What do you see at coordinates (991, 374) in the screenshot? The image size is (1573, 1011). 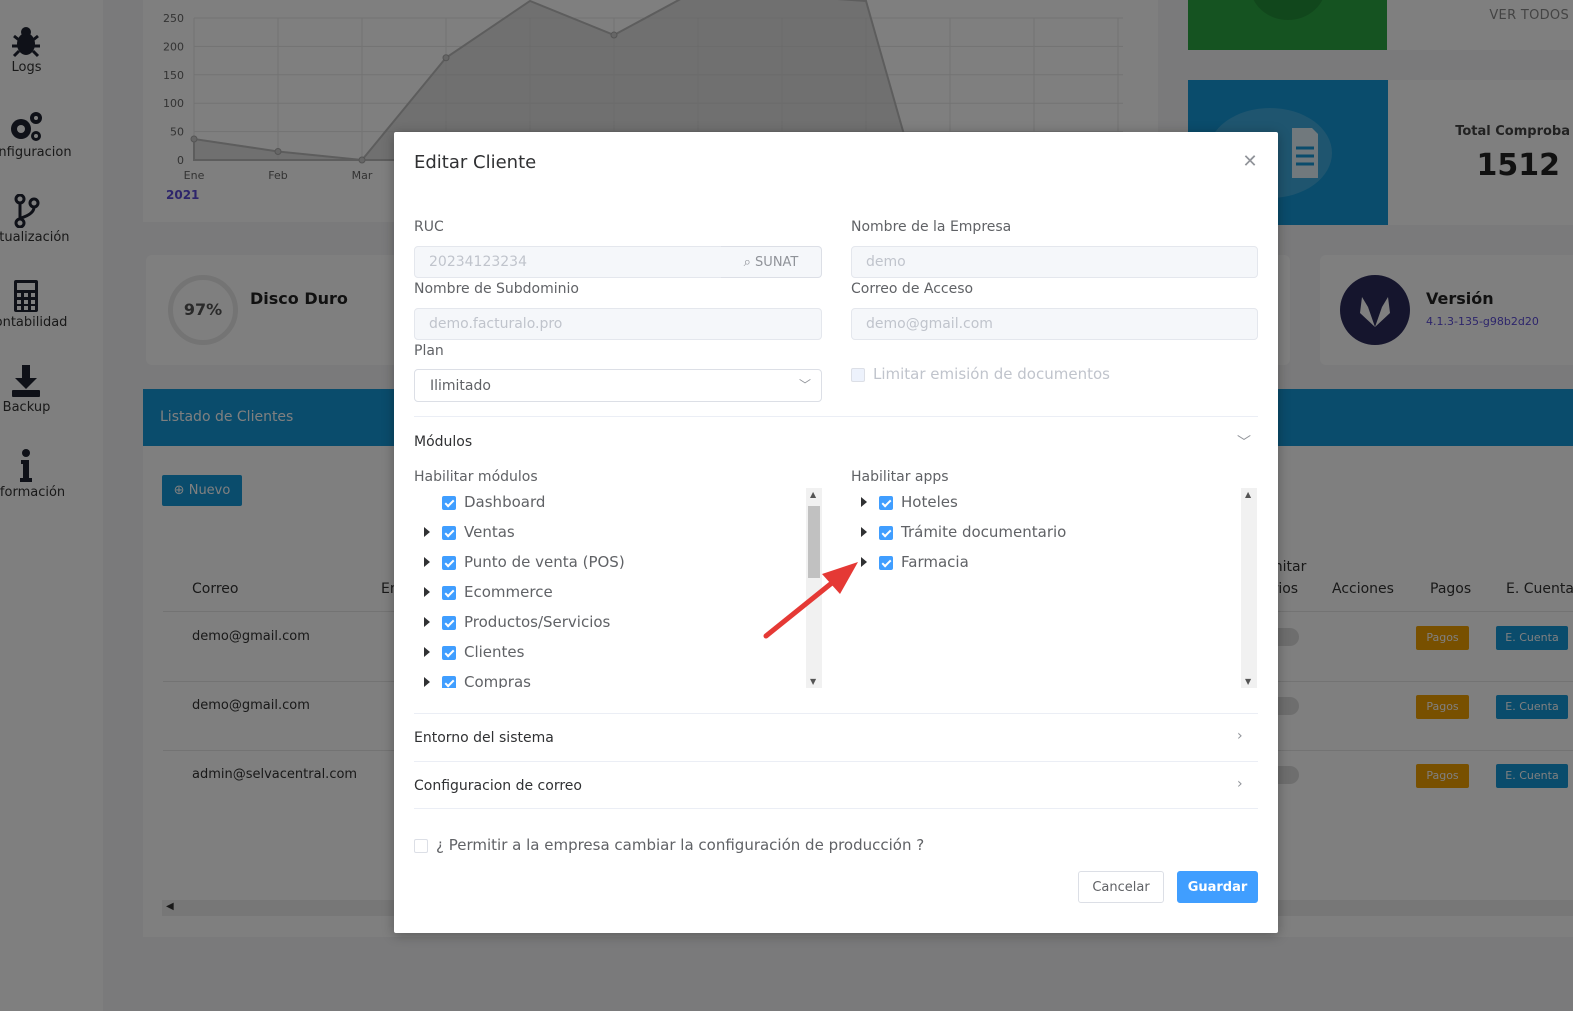 I see `limitar-label: Limitar emisión de documentos` at bounding box center [991, 374].